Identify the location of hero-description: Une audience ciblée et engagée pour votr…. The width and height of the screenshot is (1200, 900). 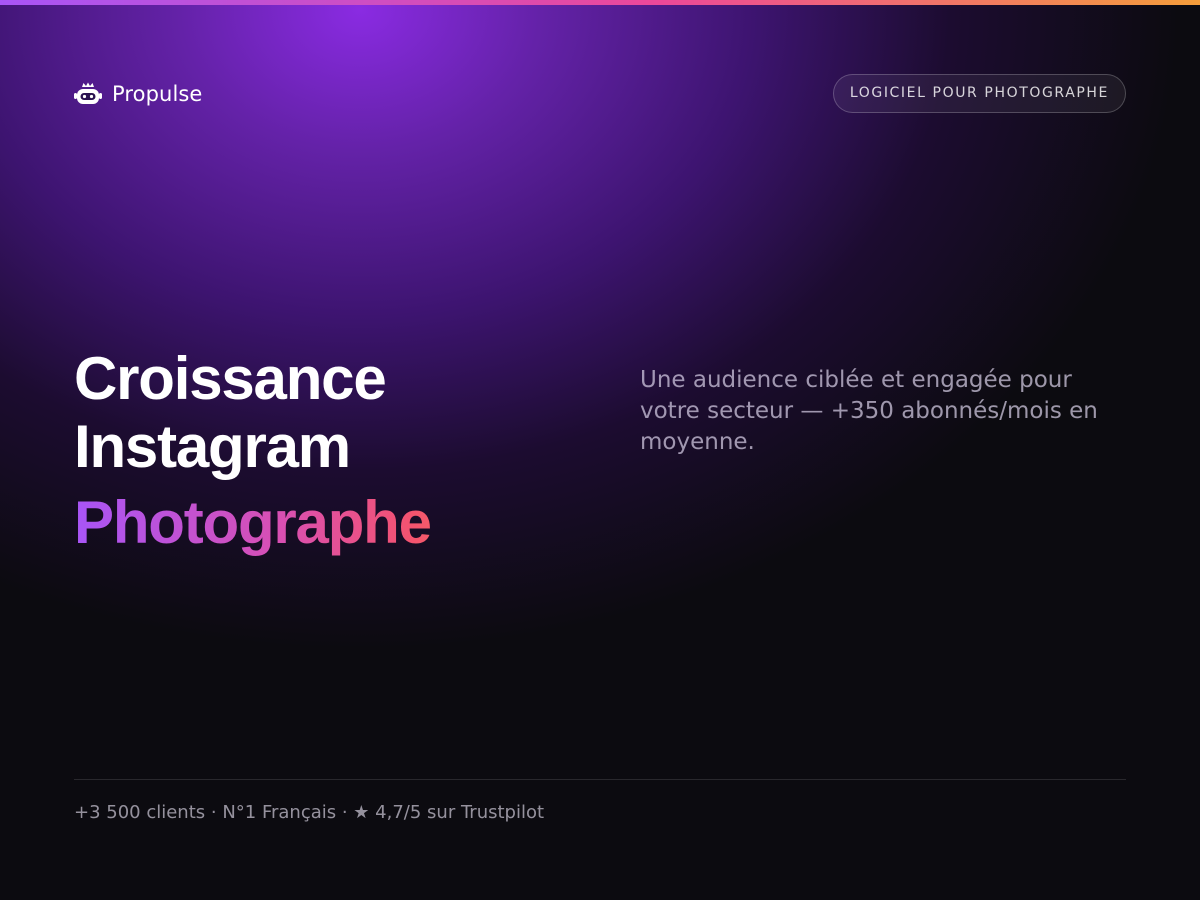
(869, 411).